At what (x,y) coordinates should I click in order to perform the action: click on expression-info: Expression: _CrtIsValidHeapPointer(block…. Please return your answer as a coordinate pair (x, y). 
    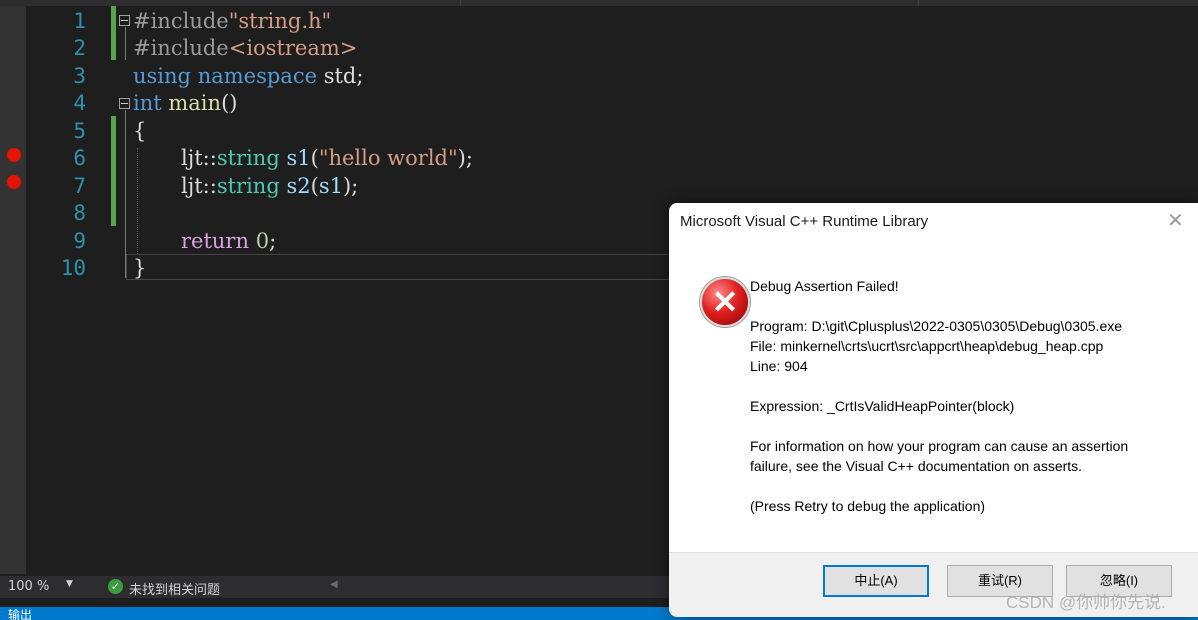
    Looking at the image, I should click on (882, 406).